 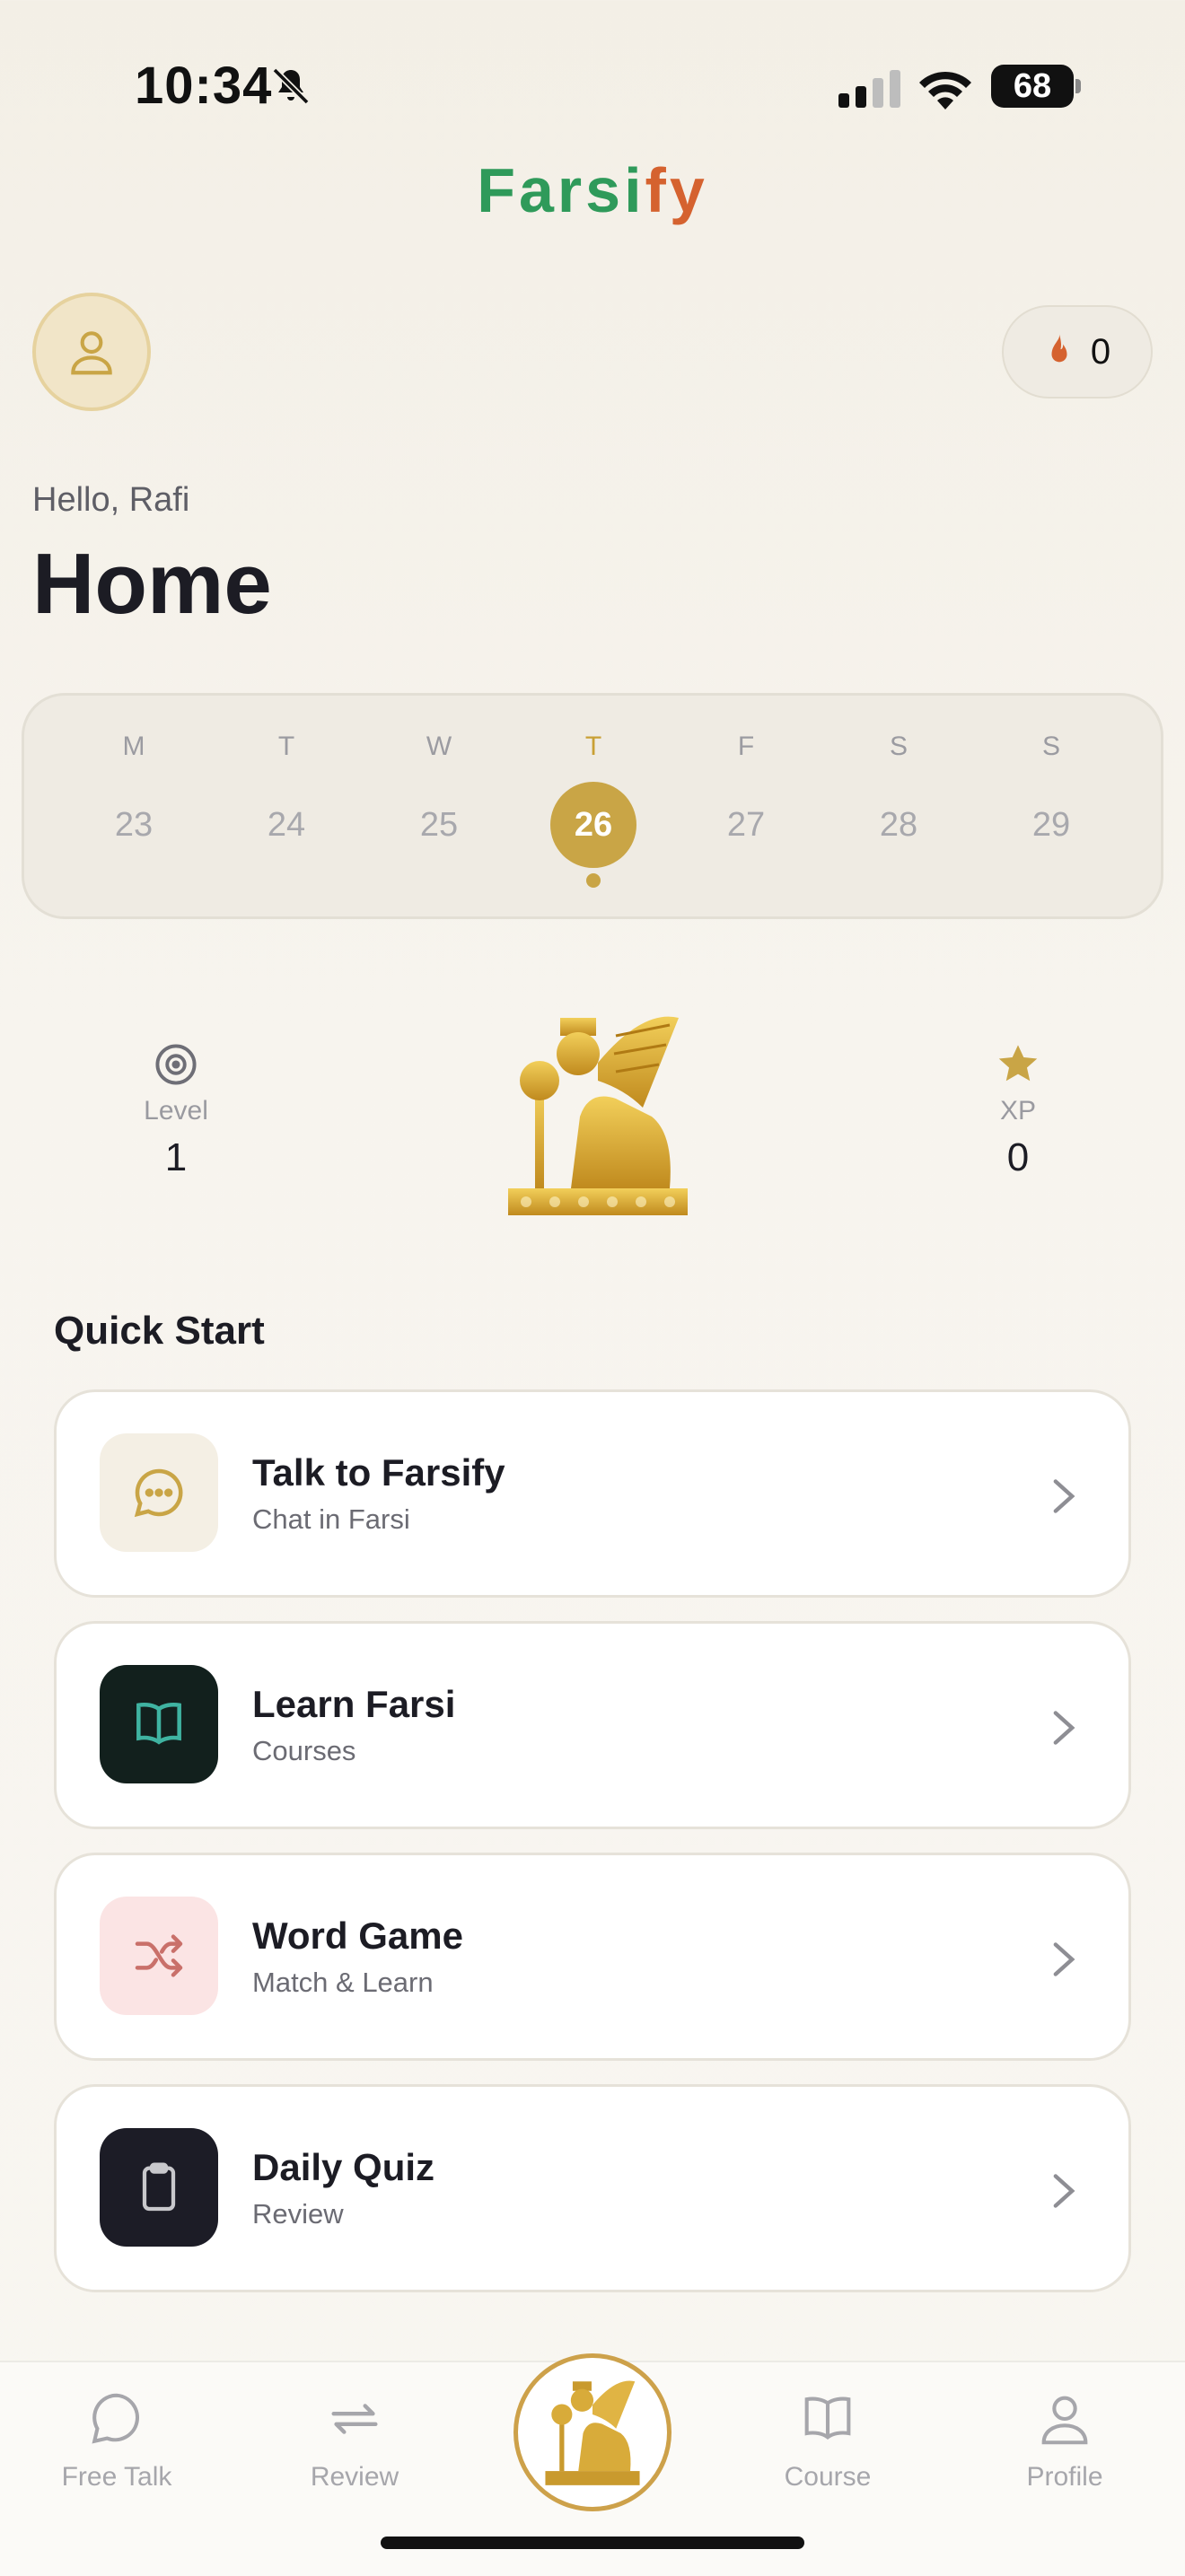 What do you see at coordinates (439, 825) in the screenshot?
I see `day-number: 25` at bounding box center [439, 825].